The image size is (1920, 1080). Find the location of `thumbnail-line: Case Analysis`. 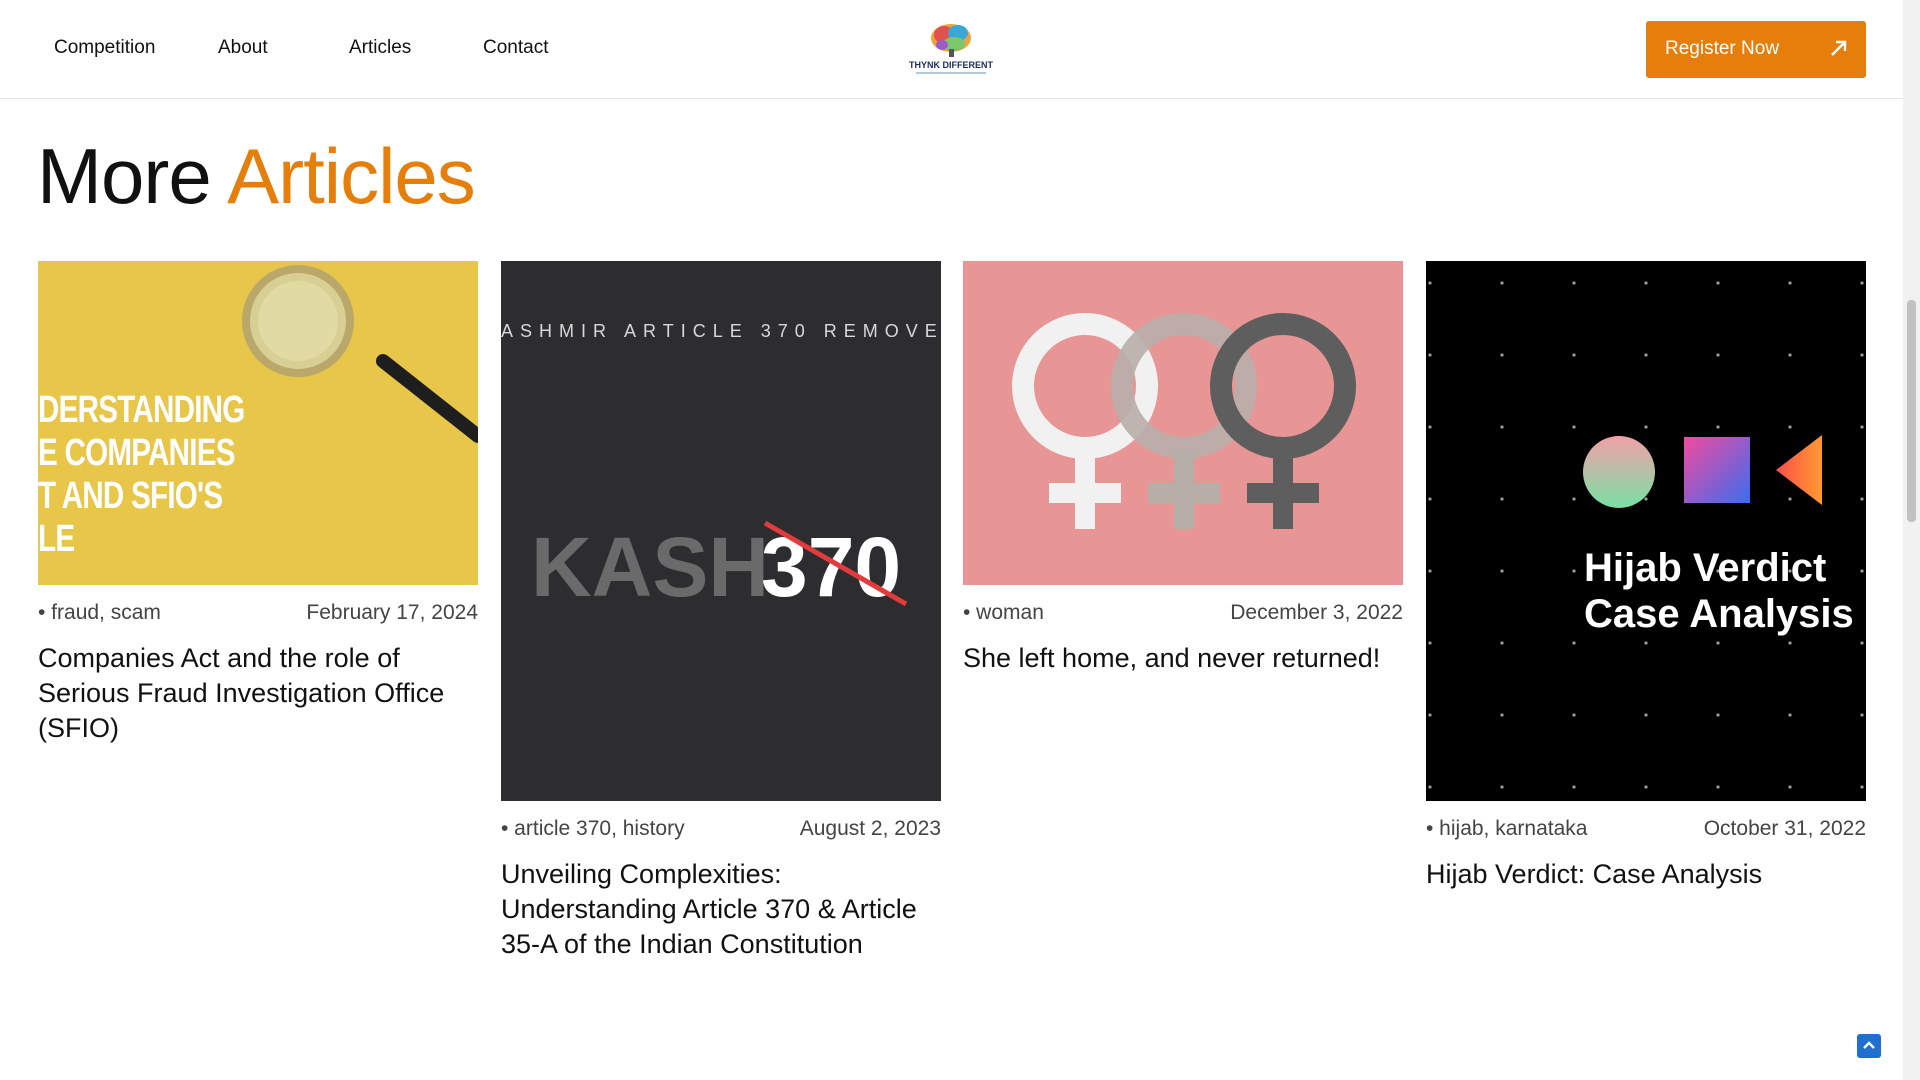

thumbnail-line: Case Analysis is located at coordinates (1719, 614).